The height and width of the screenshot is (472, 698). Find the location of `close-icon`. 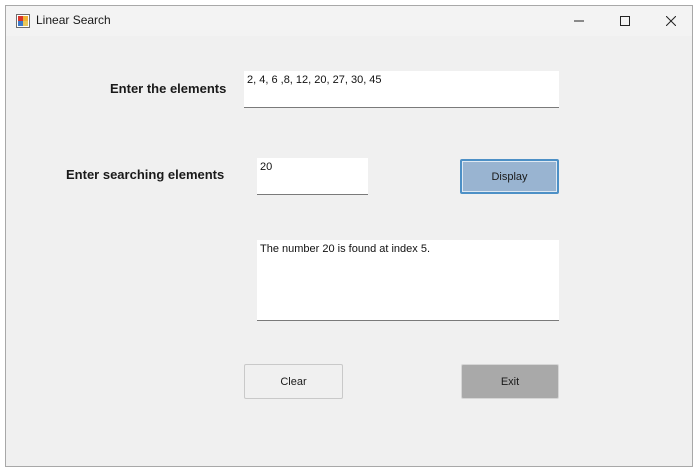

close-icon is located at coordinates (671, 21).